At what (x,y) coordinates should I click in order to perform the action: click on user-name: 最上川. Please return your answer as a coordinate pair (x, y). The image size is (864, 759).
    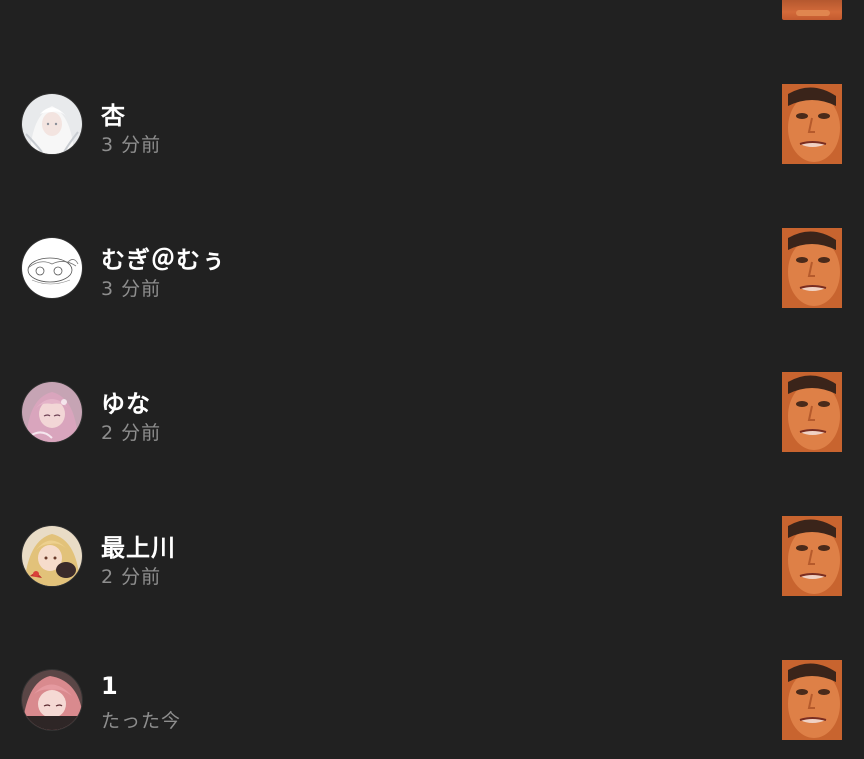
    Looking at the image, I should click on (138, 545).